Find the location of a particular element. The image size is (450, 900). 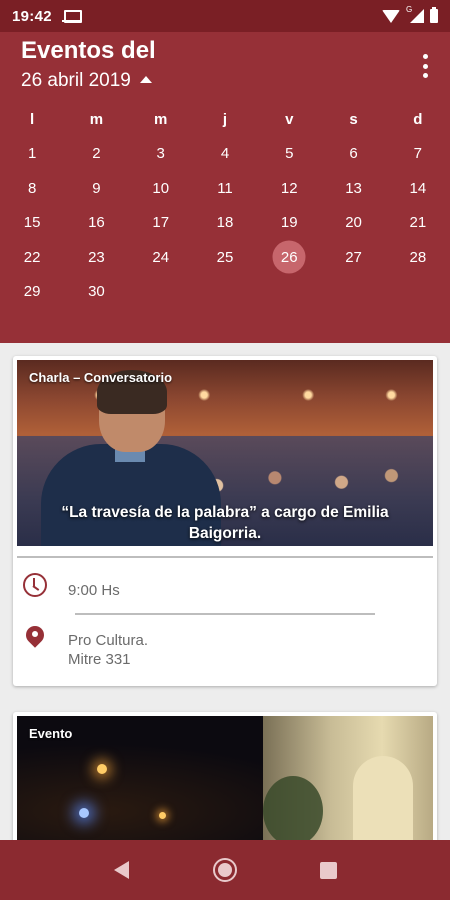

calendar-day-26: 26 is located at coordinates (289, 257).